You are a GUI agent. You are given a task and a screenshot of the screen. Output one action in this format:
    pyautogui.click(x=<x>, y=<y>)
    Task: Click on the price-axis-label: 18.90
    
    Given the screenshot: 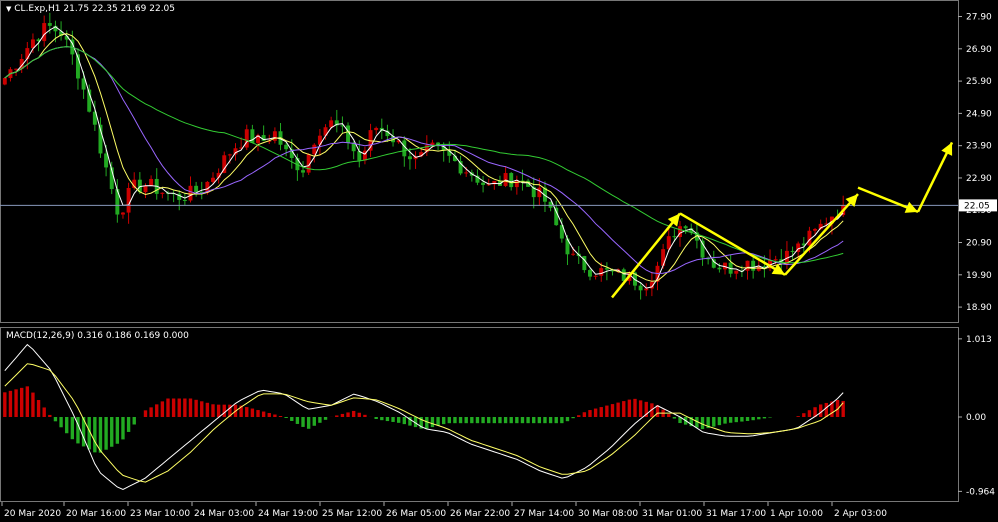 What is the action you would take?
    pyautogui.click(x=979, y=308)
    